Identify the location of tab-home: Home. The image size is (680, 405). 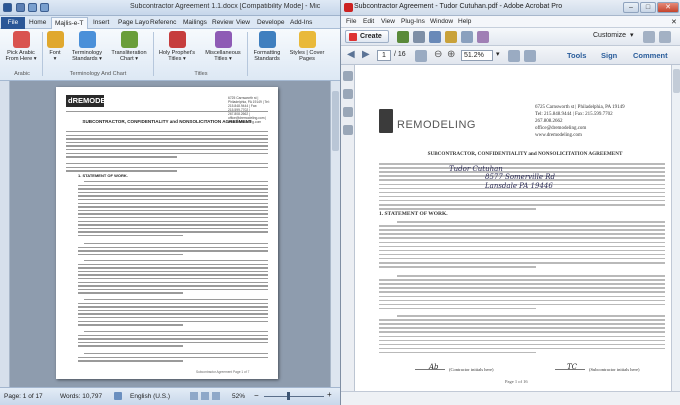
(37, 23).